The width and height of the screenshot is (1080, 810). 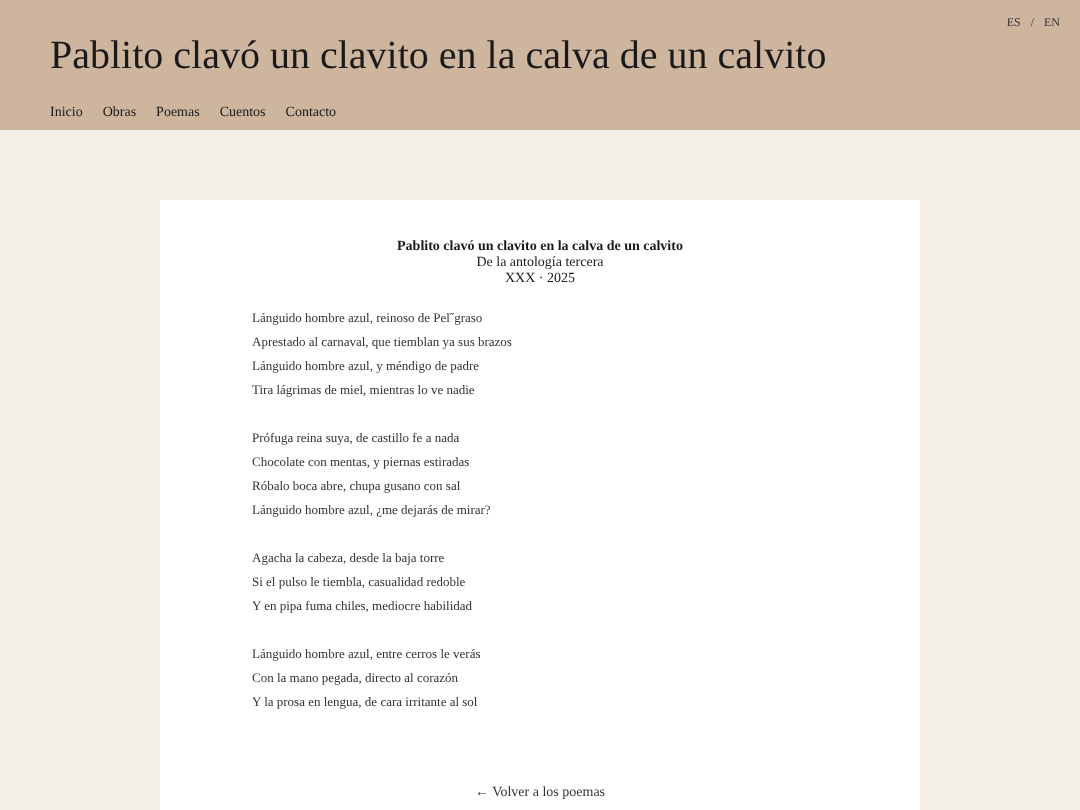 I want to click on site-title: Pablito clavó un clavito en la calva de un calvito, so click(x=439, y=56).